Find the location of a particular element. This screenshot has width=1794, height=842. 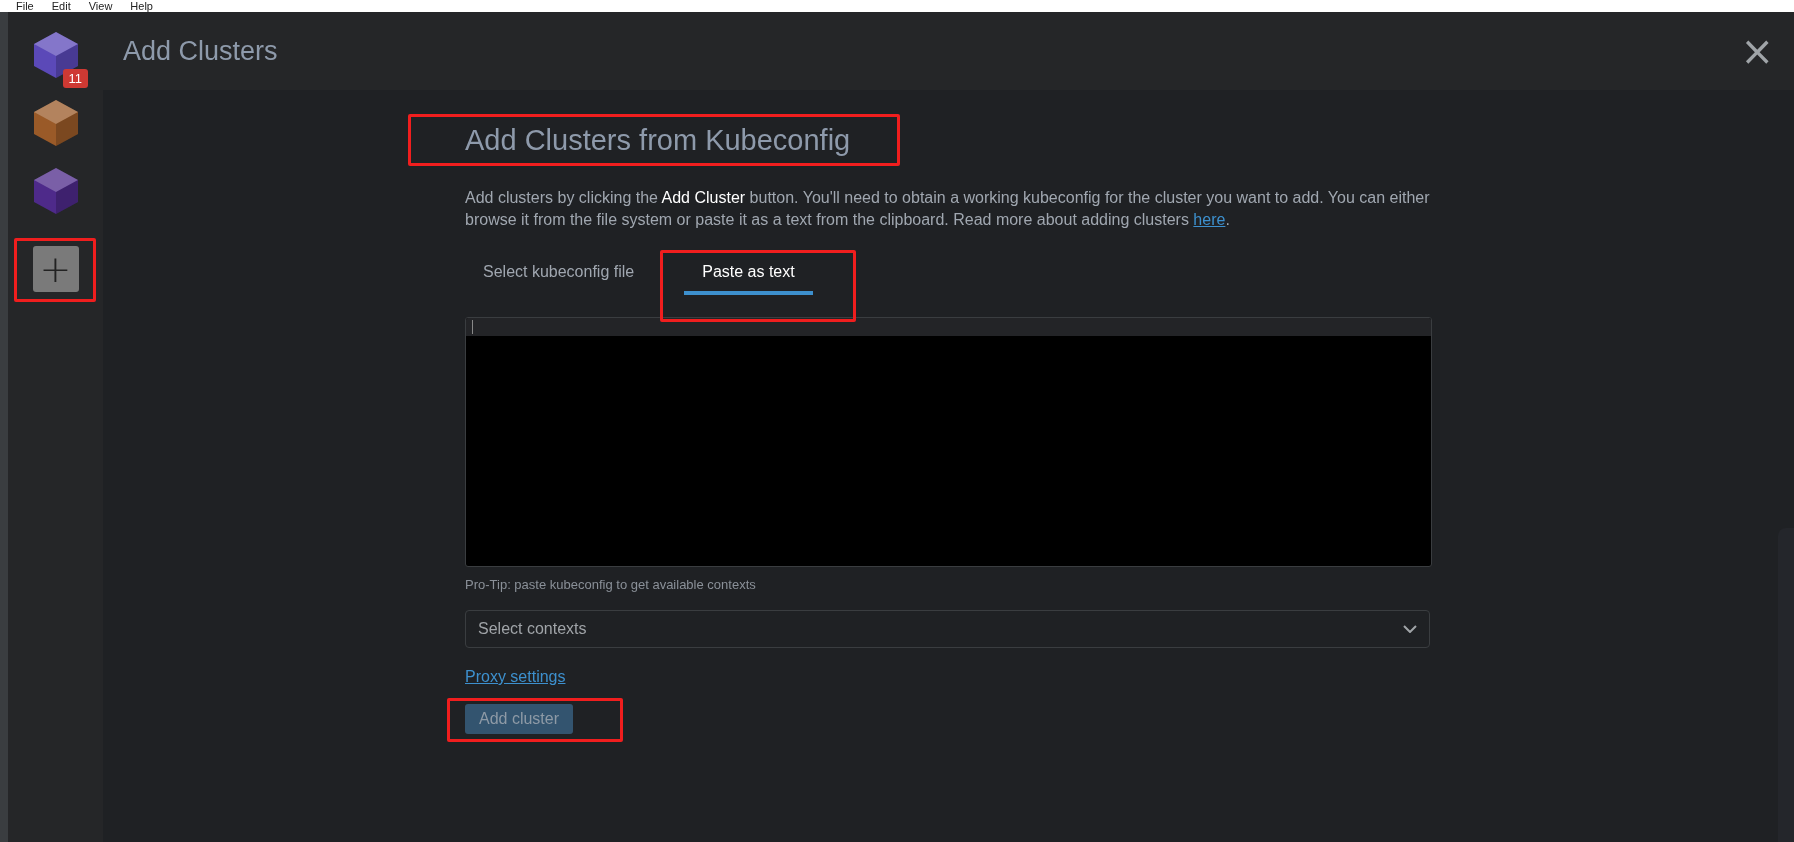

menu-item: File is located at coordinates (25, 6).